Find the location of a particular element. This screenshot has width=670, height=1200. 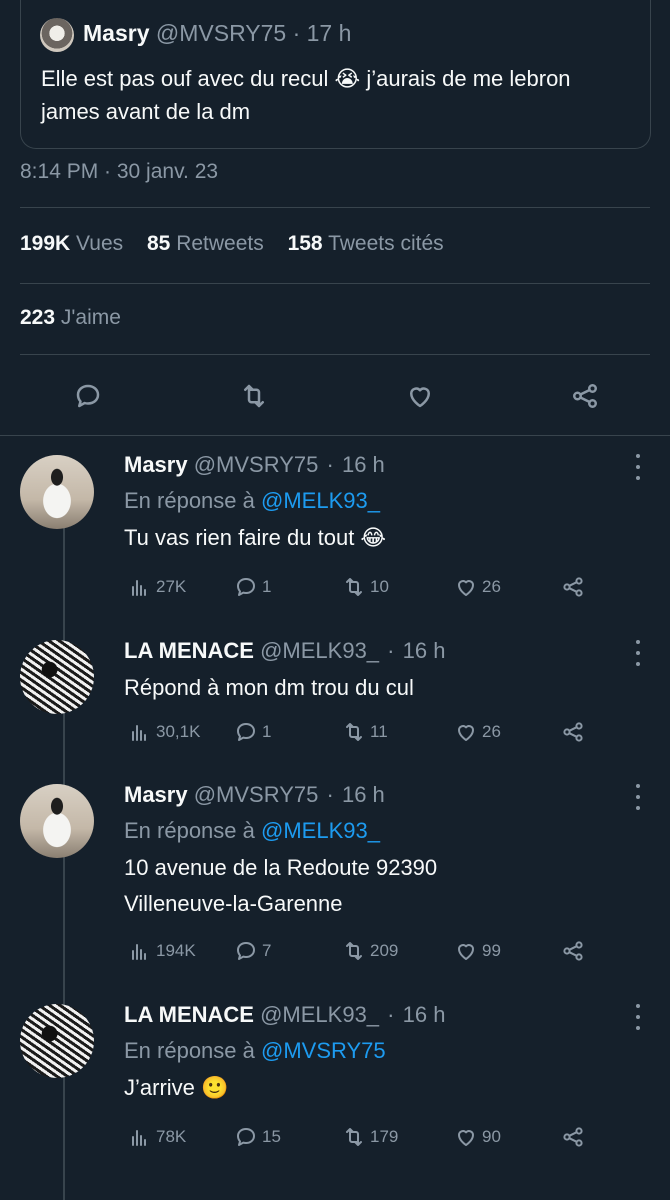

reply-metric: 7 is located at coordinates (252, 951).